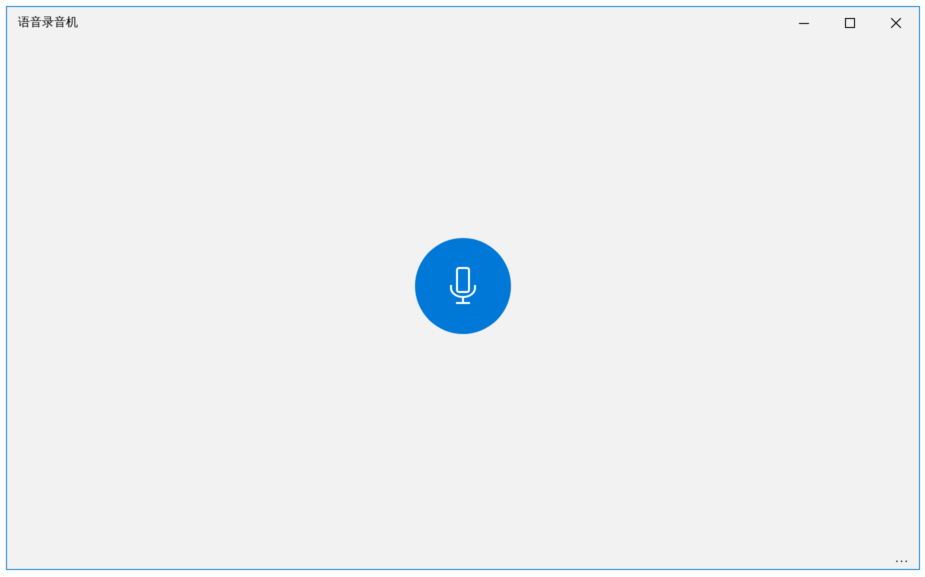  I want to click on maximize-icon, so click(850, 23).